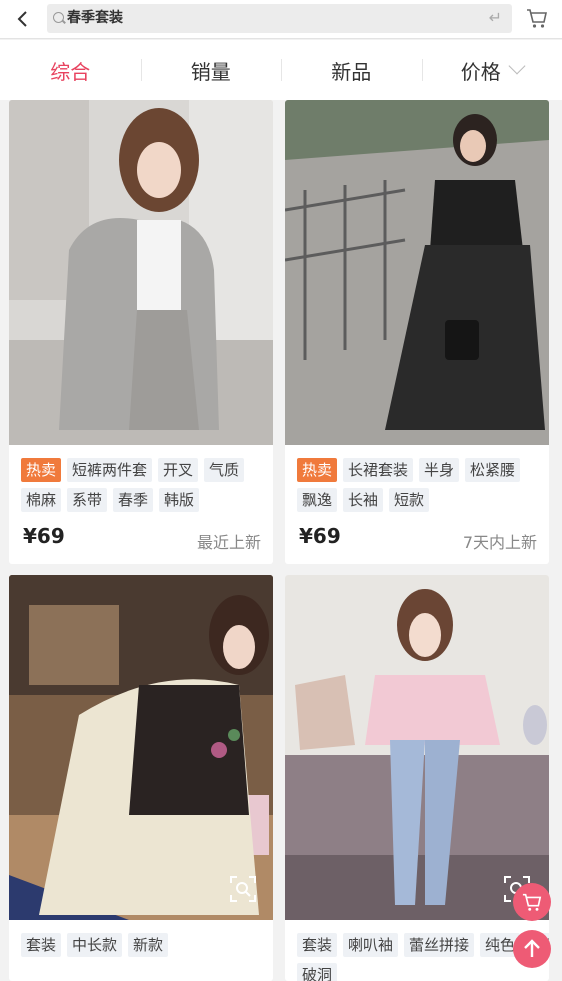 This screenshot has height=981, width=562. Describe the element at coordinates (41, 500) in the screenshot. I see `tag: 棉麻` at that location.